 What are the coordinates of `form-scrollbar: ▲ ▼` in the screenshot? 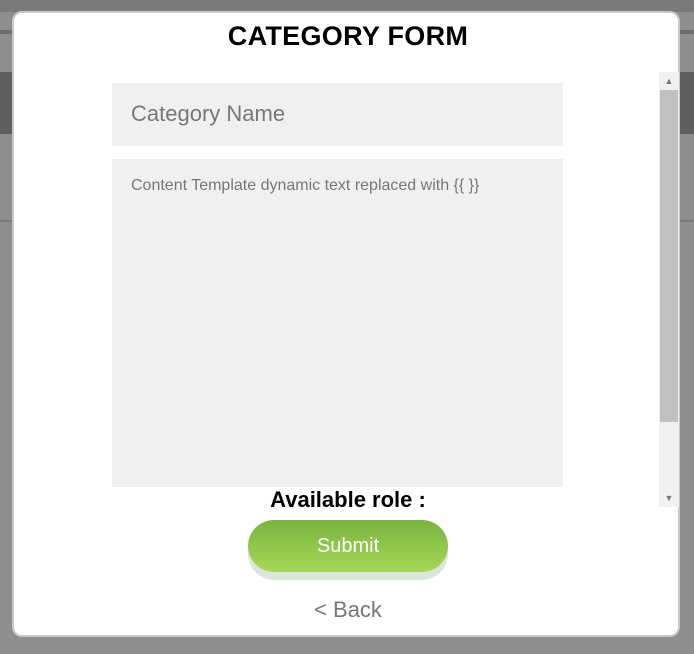 It's located at (669, 289).